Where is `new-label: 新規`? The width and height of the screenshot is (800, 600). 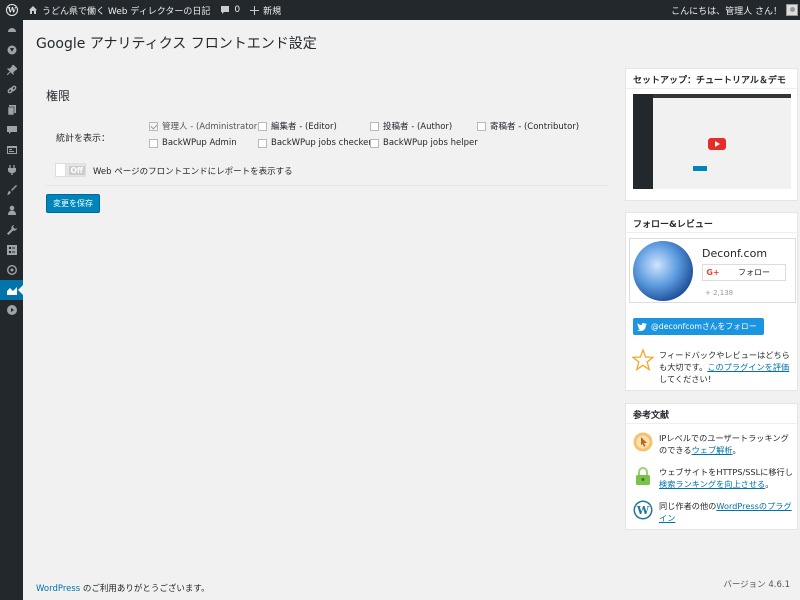 new-label: 新規 is located at coordinates (272, 11).